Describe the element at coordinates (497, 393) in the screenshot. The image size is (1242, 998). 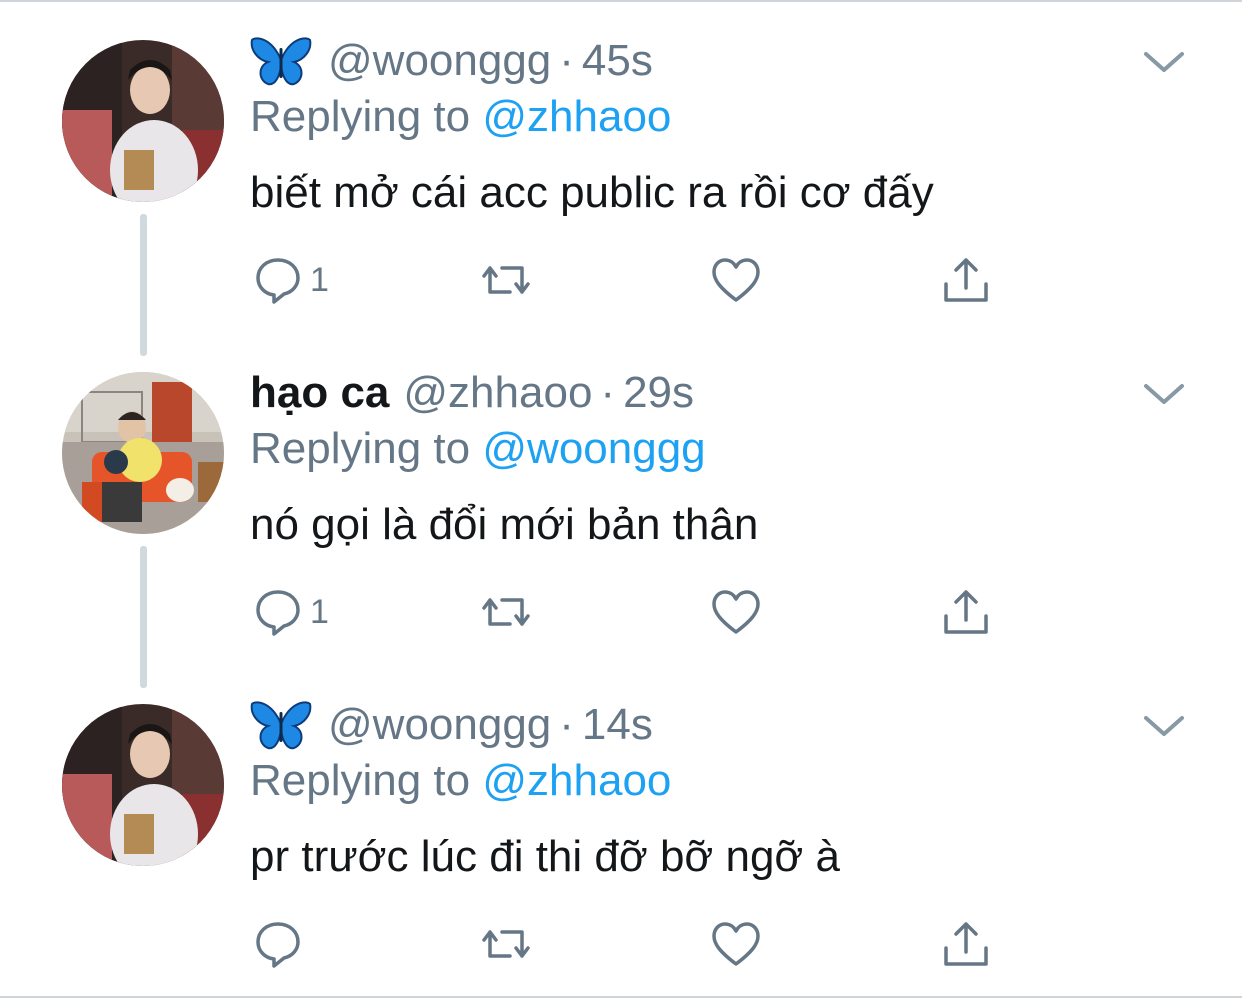
I see `handle: @zhhaoo` at that location.